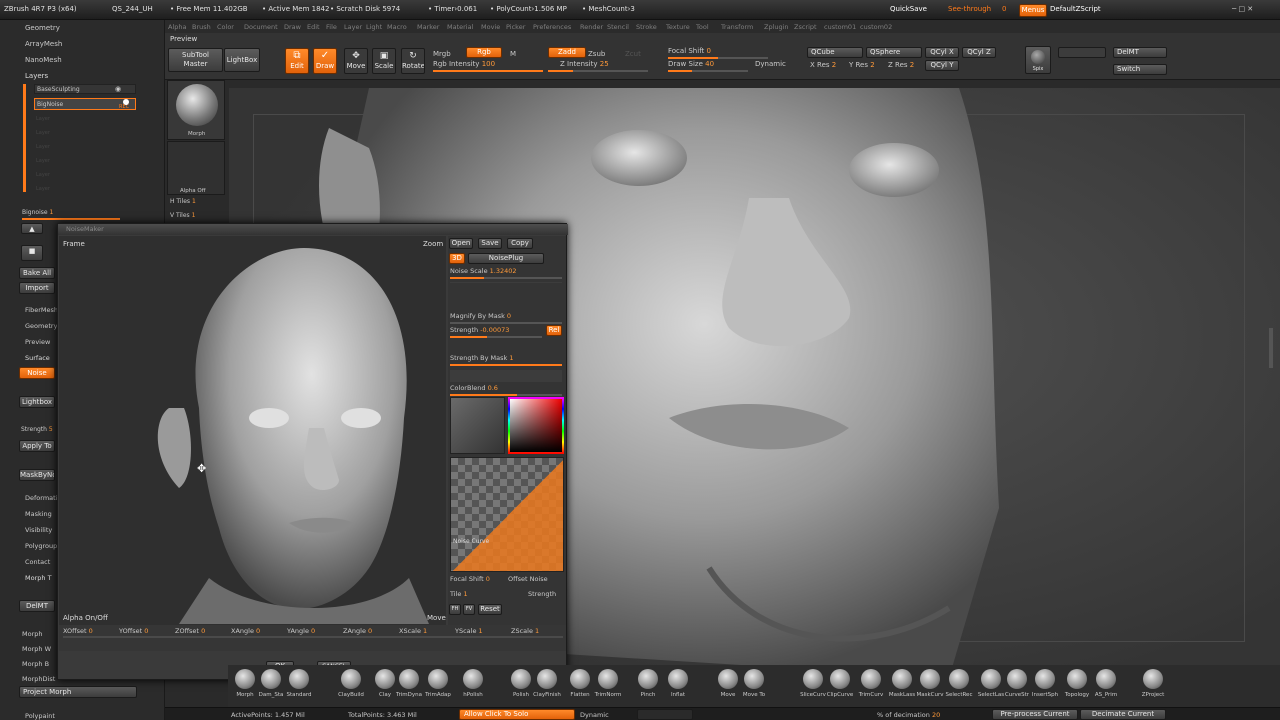 Image resolution: width=1280 pixels, height=720 pixels. What do you see at coordinates (37, 358) in the screenshot?
I see `surface-subpalette: Surface` at bounding box center [37, 358].